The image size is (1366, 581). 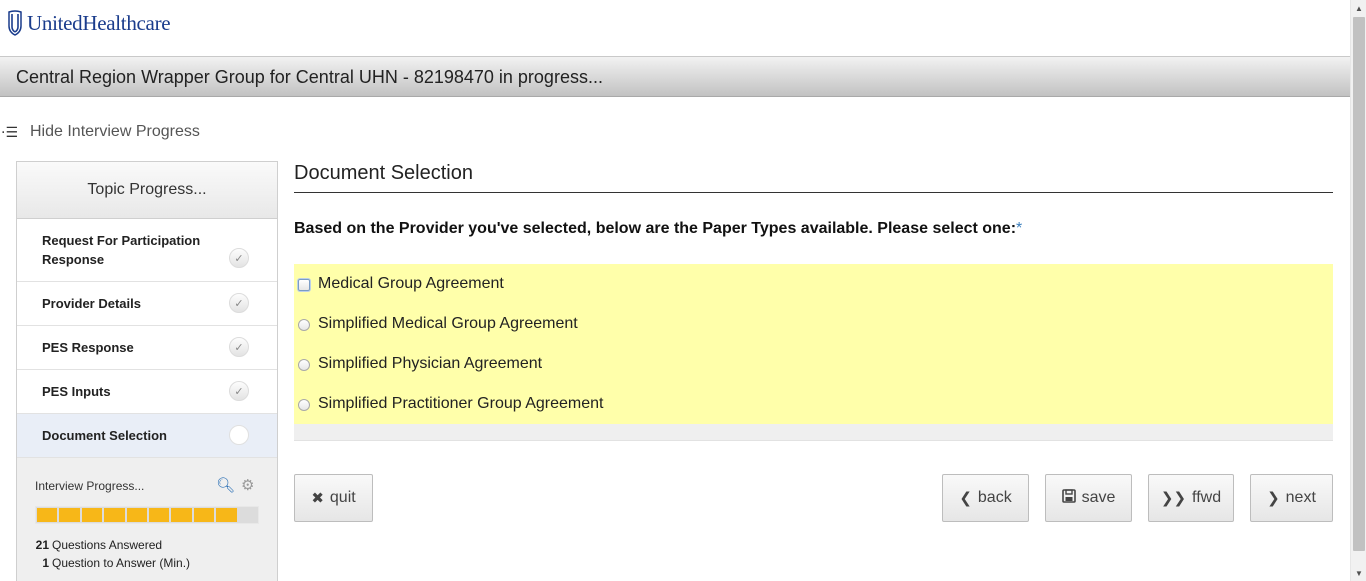 I want to click on remaining-label: Question to Answer (Min.), so click(x=121, y=563).